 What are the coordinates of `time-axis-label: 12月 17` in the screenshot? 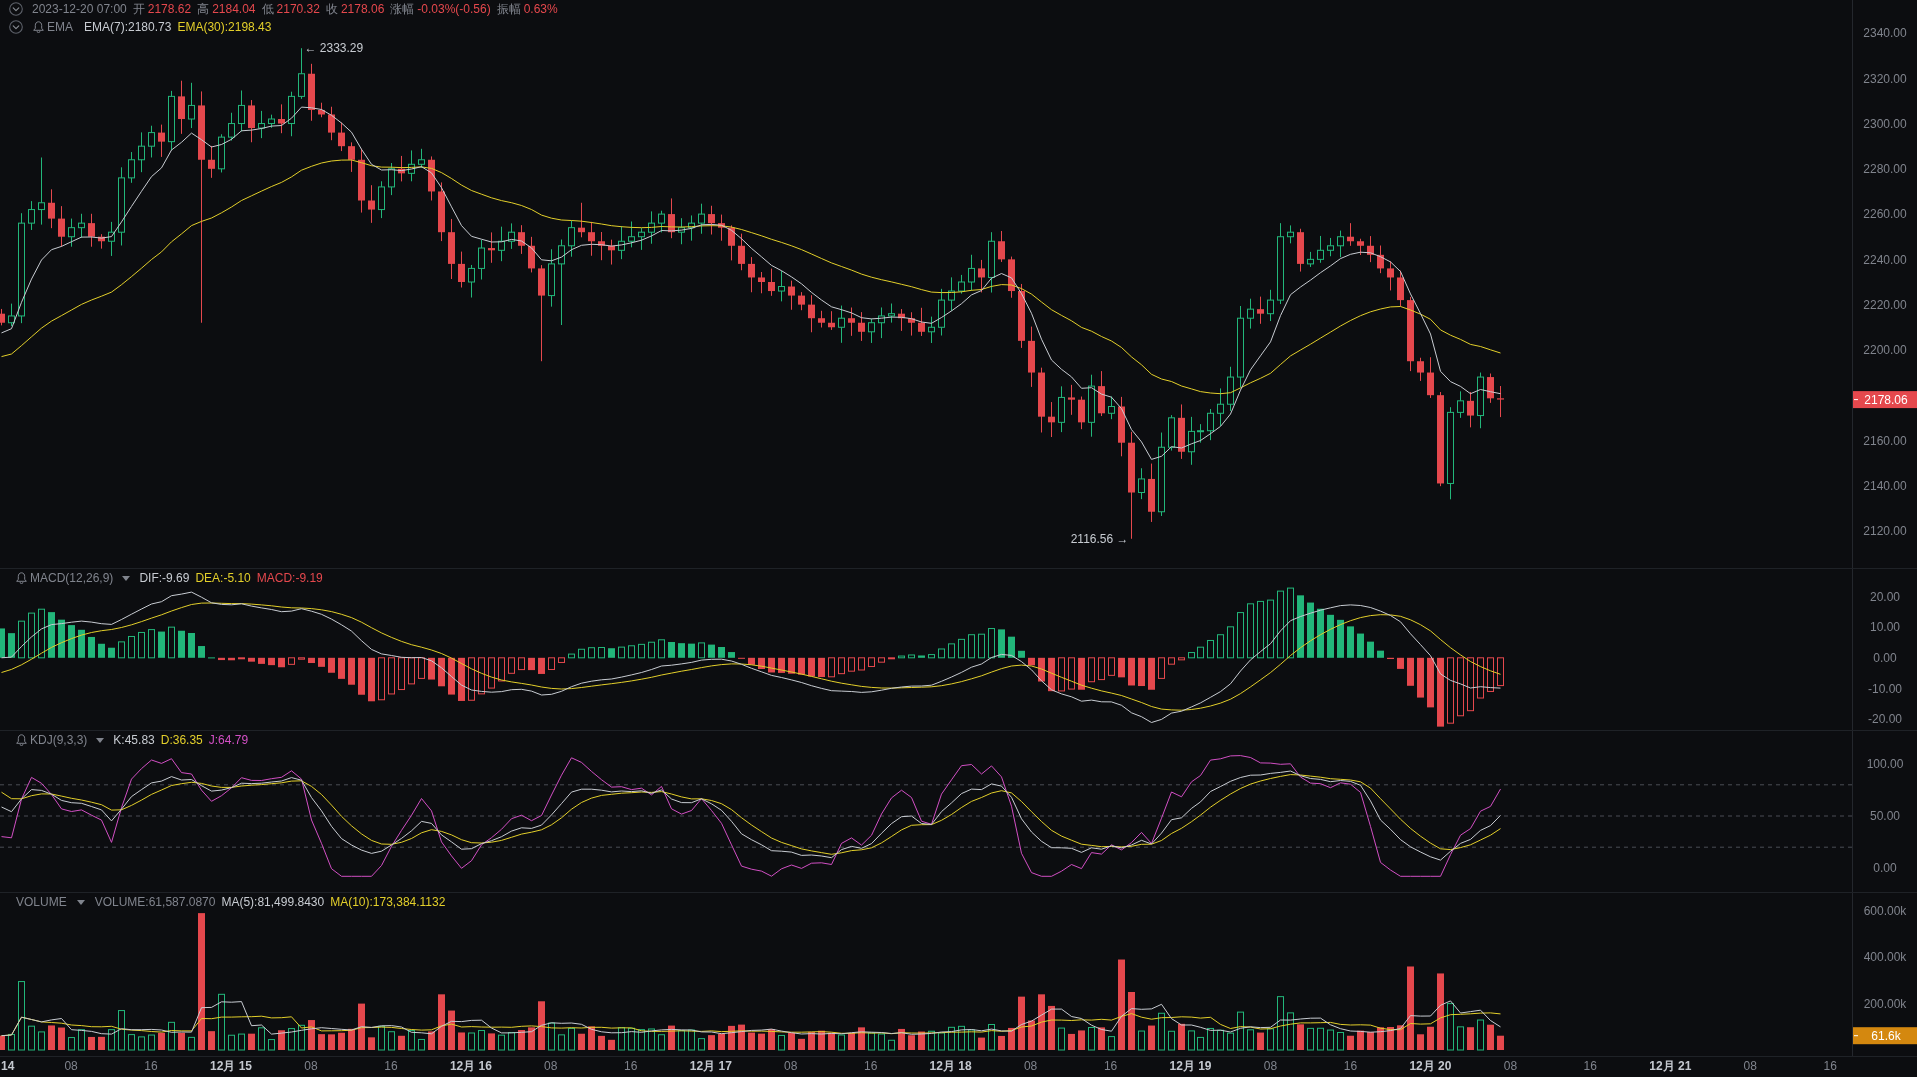 It's located at (710, 1066).